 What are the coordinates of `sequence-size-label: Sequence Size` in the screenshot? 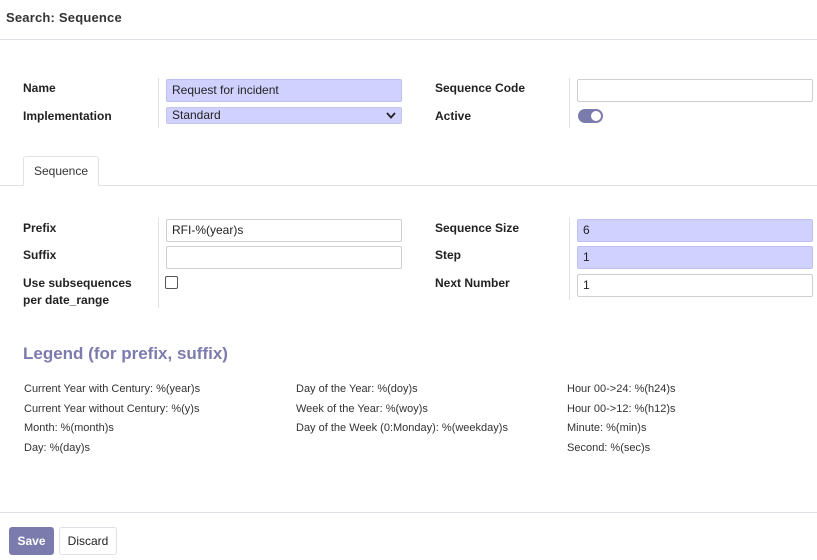 It's located at (477, 228).